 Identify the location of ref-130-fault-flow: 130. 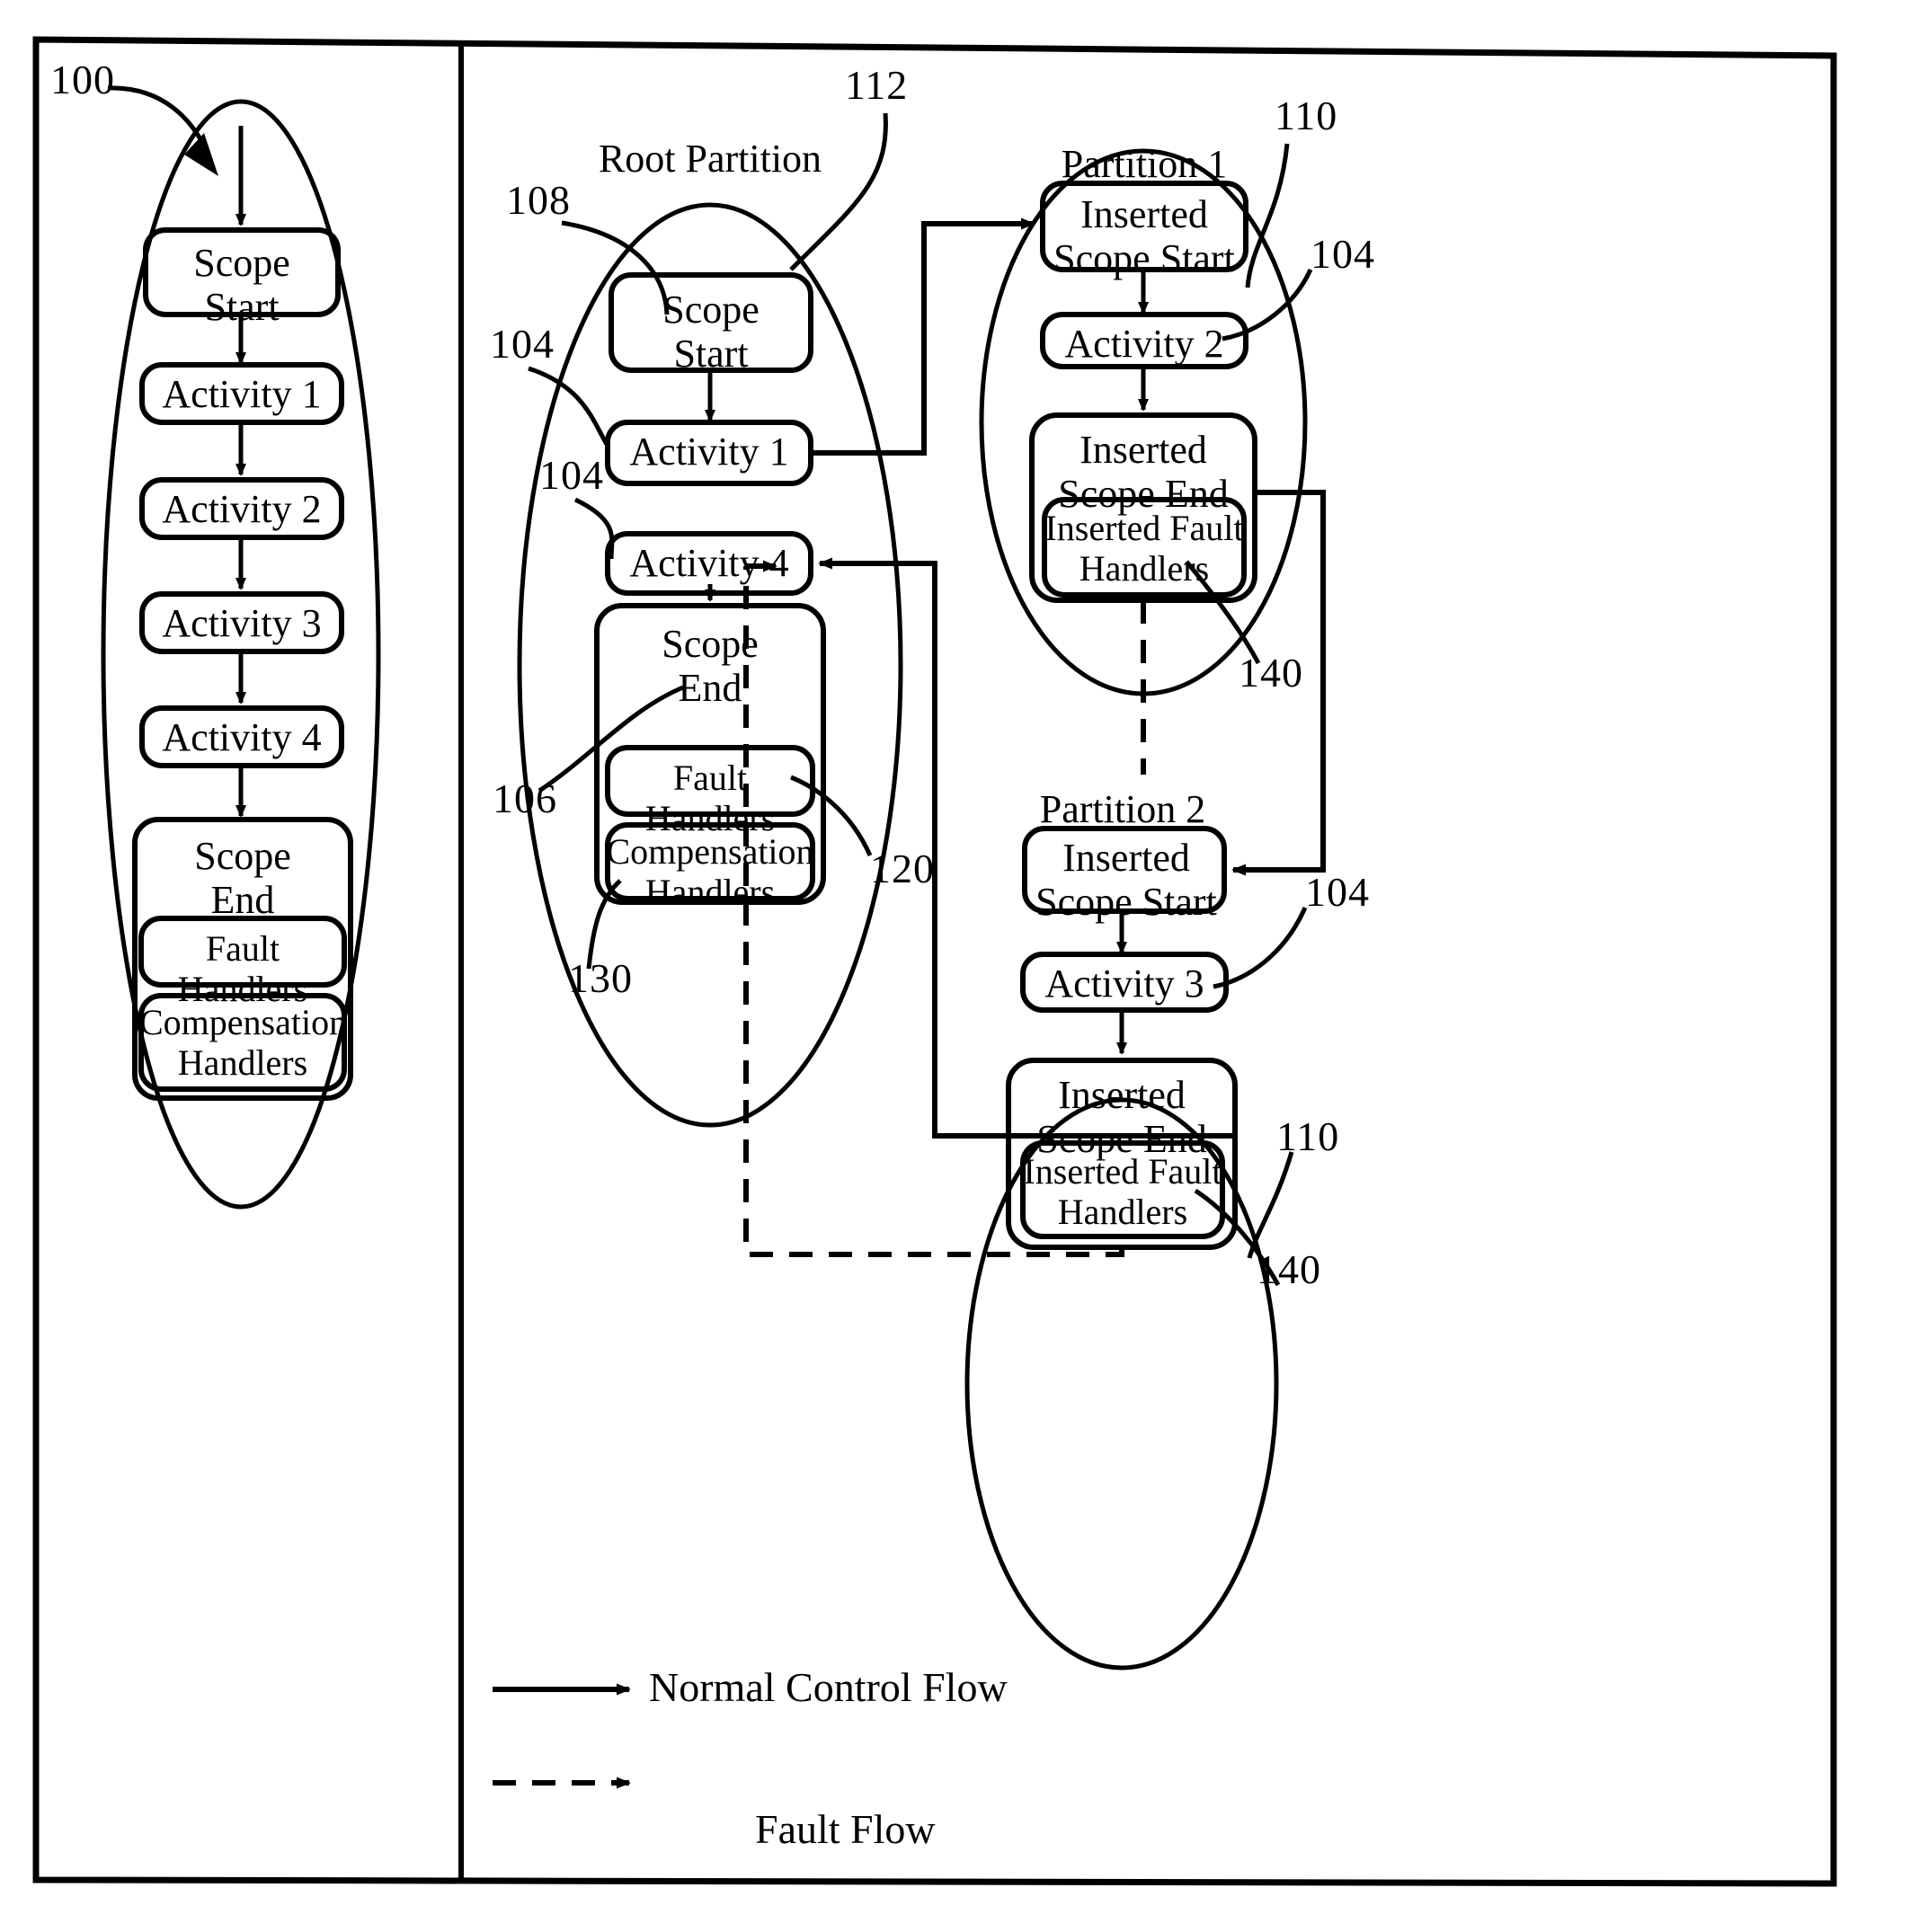
(600, 978).